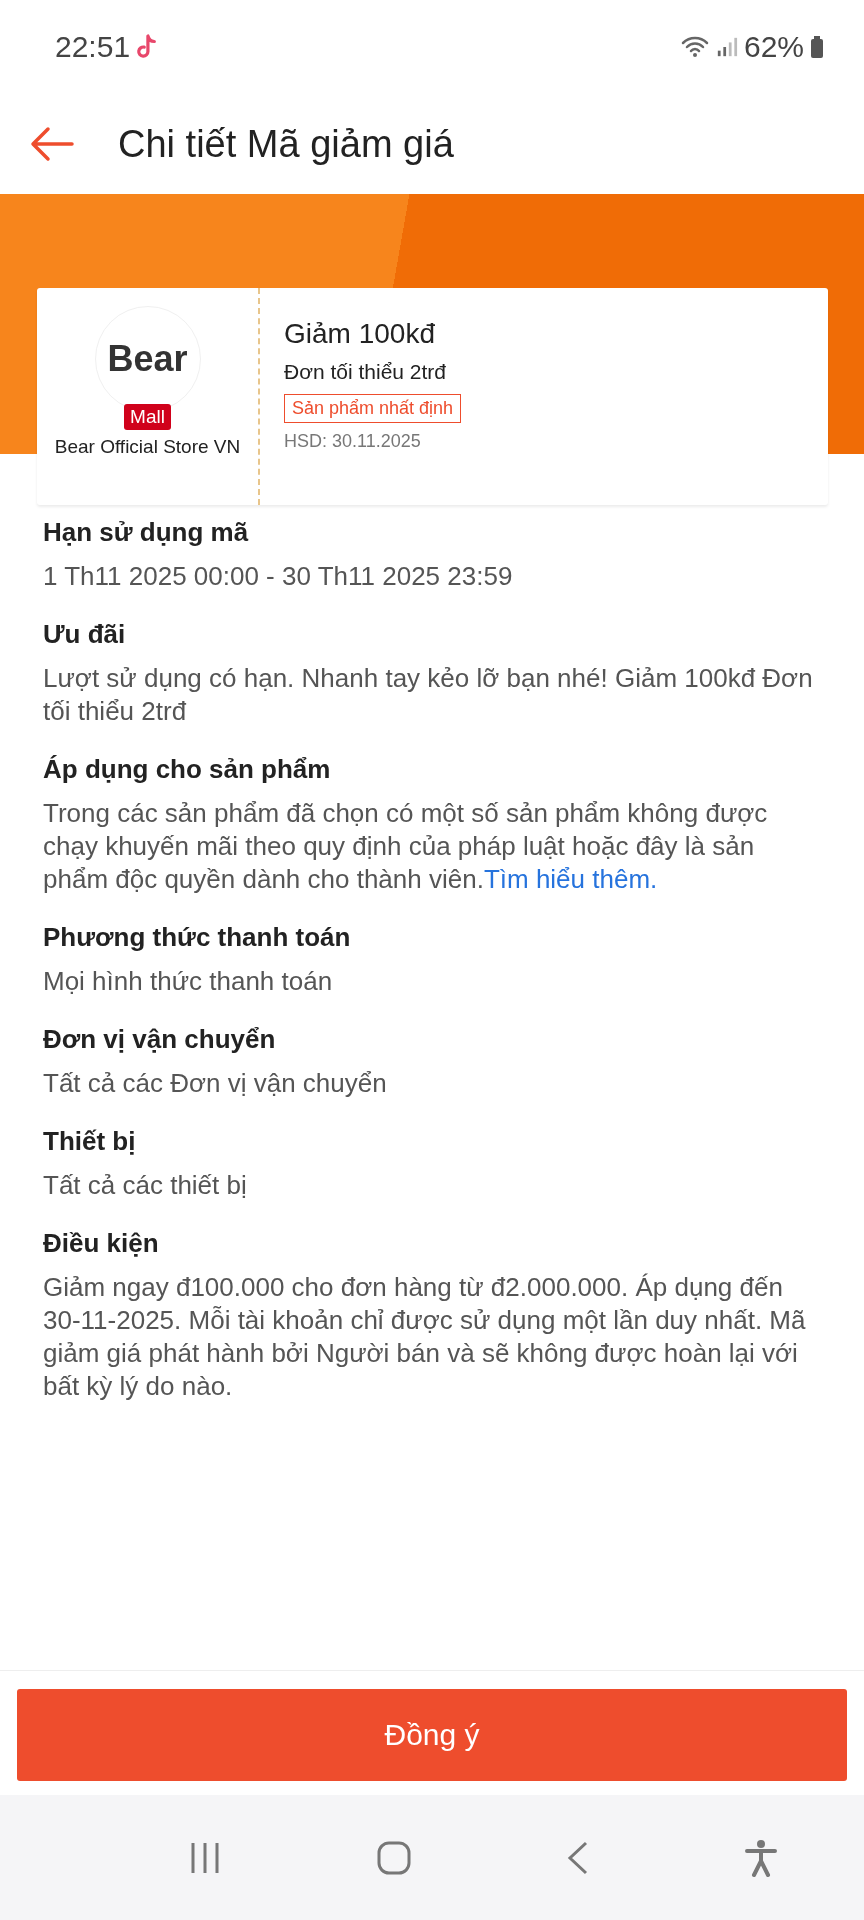  What do you see at coordinates (760, 1857) in the screenshot?
I see `accessibility-icon` at bounding box center [760, 1857].